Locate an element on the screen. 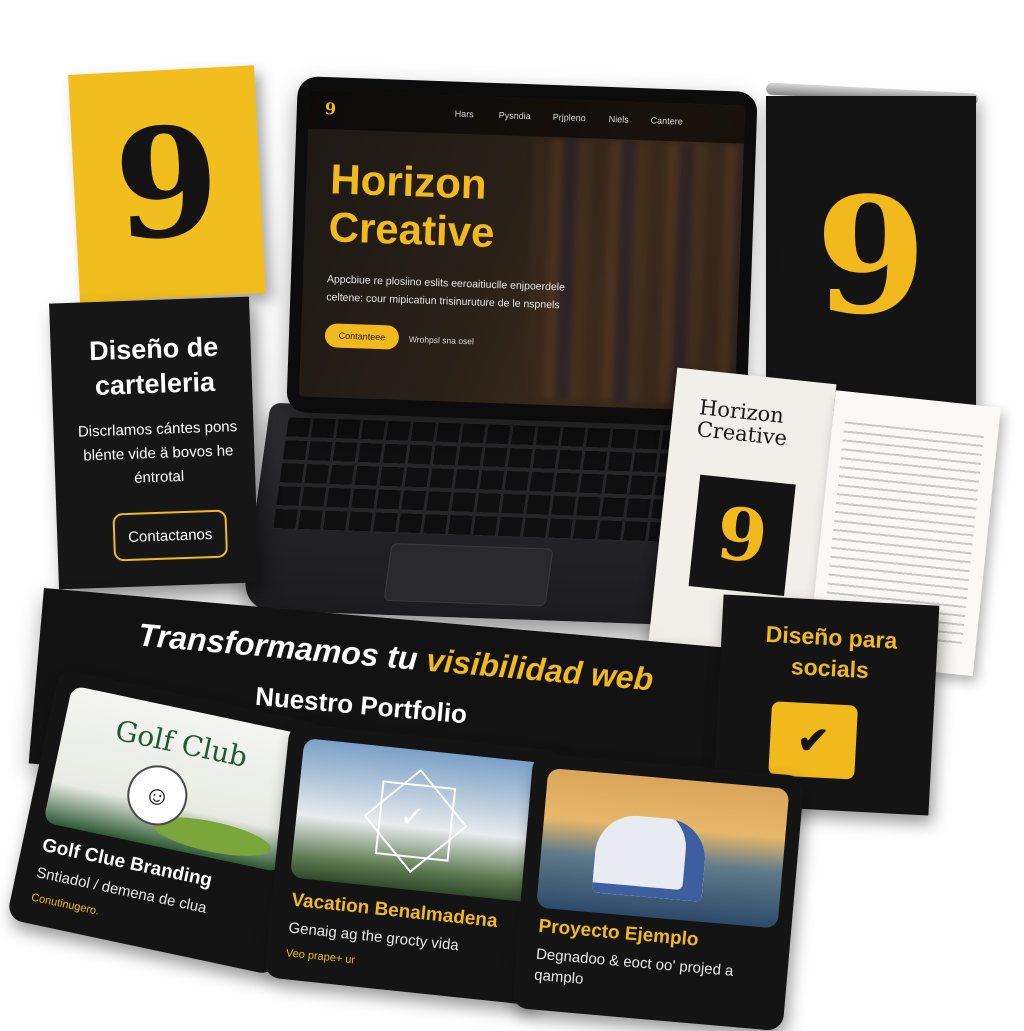 The height and width of the screenshot is (1031, 1024). brochure-logo: 9 is located at coordinates (742, 535).